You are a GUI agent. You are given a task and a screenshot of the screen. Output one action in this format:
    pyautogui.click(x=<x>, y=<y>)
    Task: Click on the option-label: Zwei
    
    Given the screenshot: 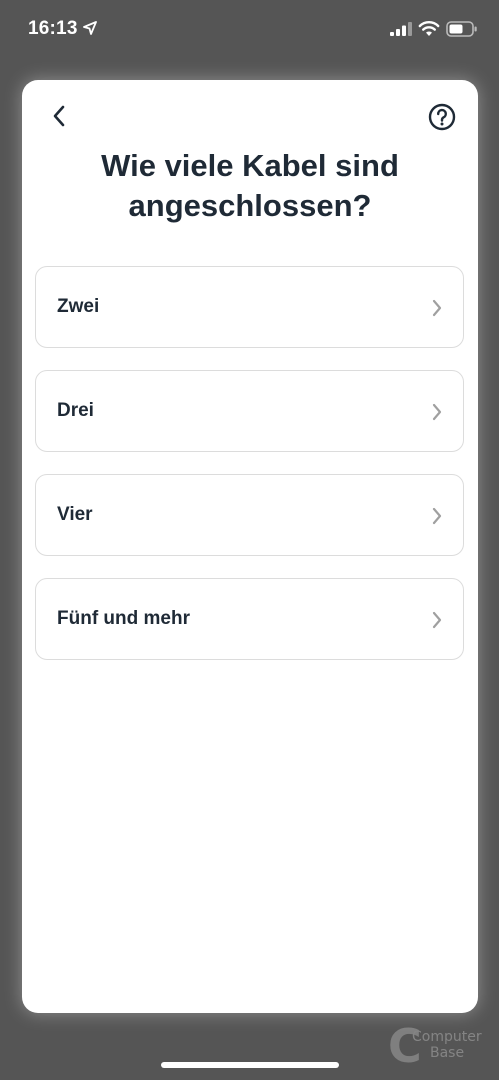 What is the action you would take?
    pyautogui.click(x=78, y=306)
    